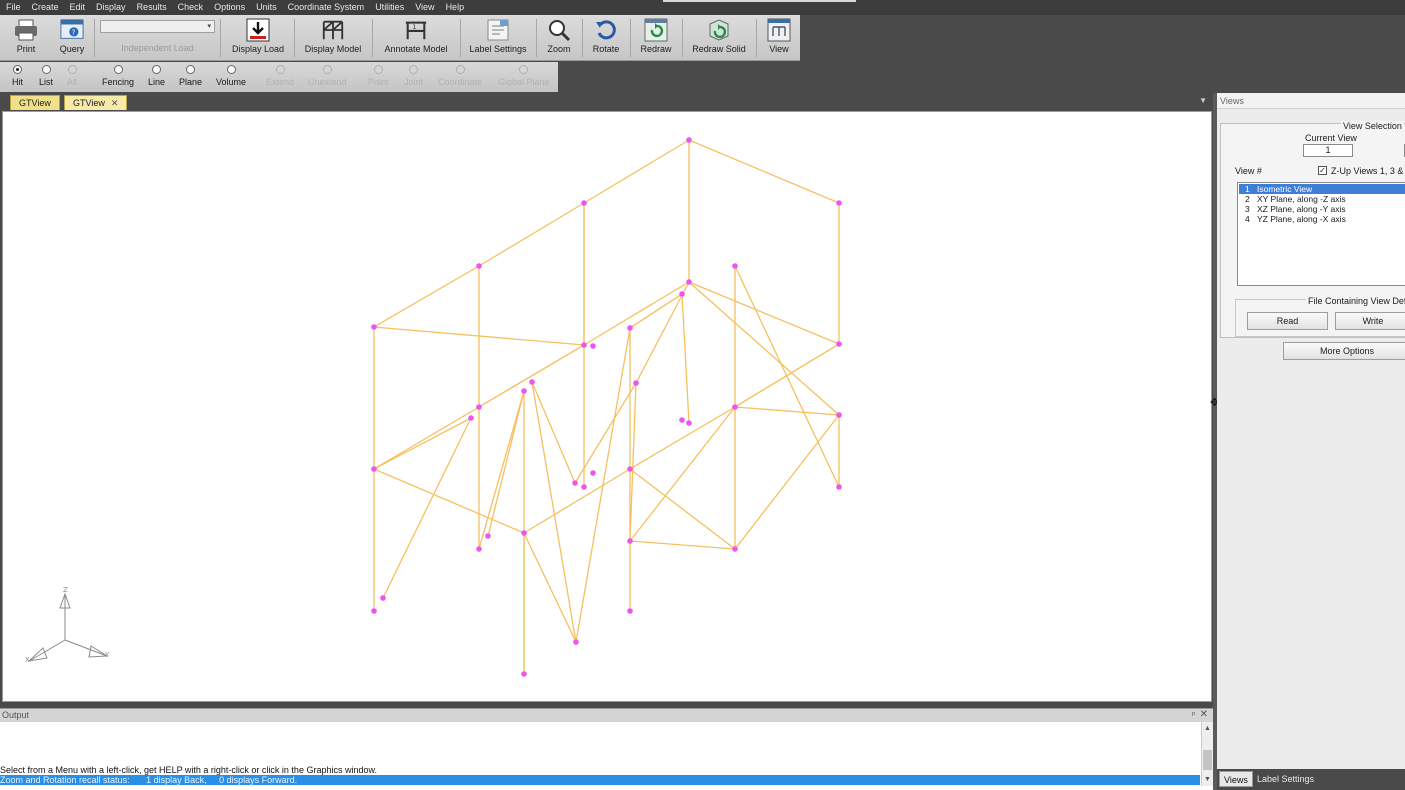 Image resolution: width=1405 pixels, height=790 pixels. I want to click on view-button: View, so click(779, 39).